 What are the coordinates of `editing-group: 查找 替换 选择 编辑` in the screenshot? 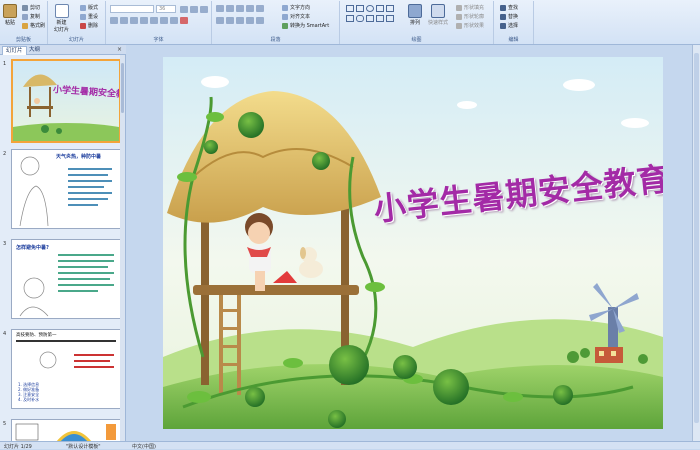 It's located at (514, 22).